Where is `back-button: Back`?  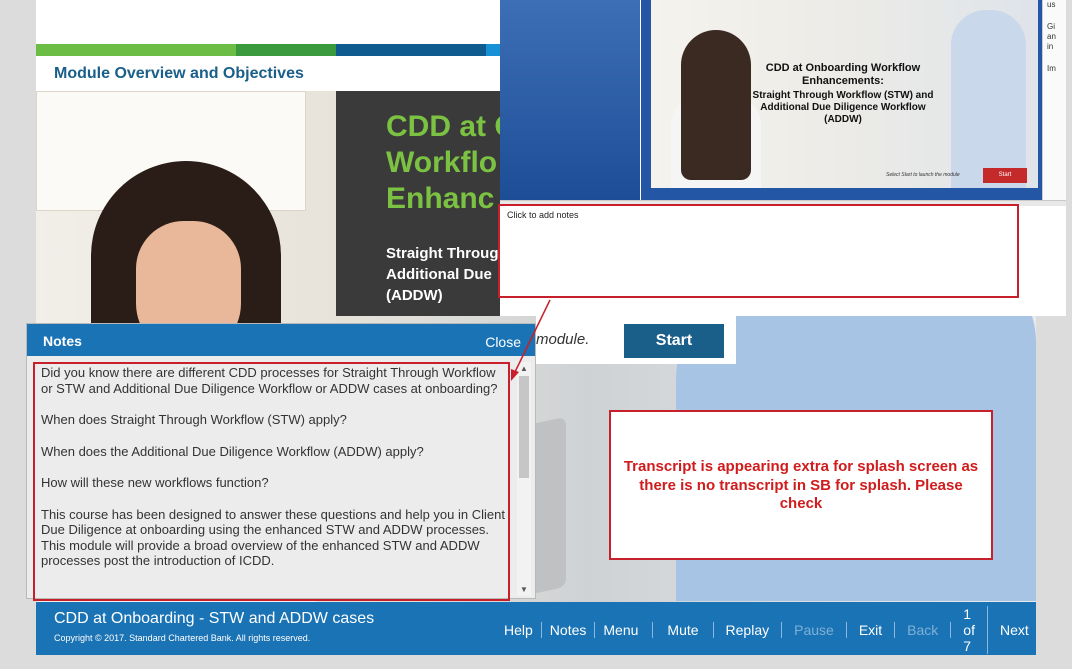
back-button: Back is located at coordinates (923, 630).